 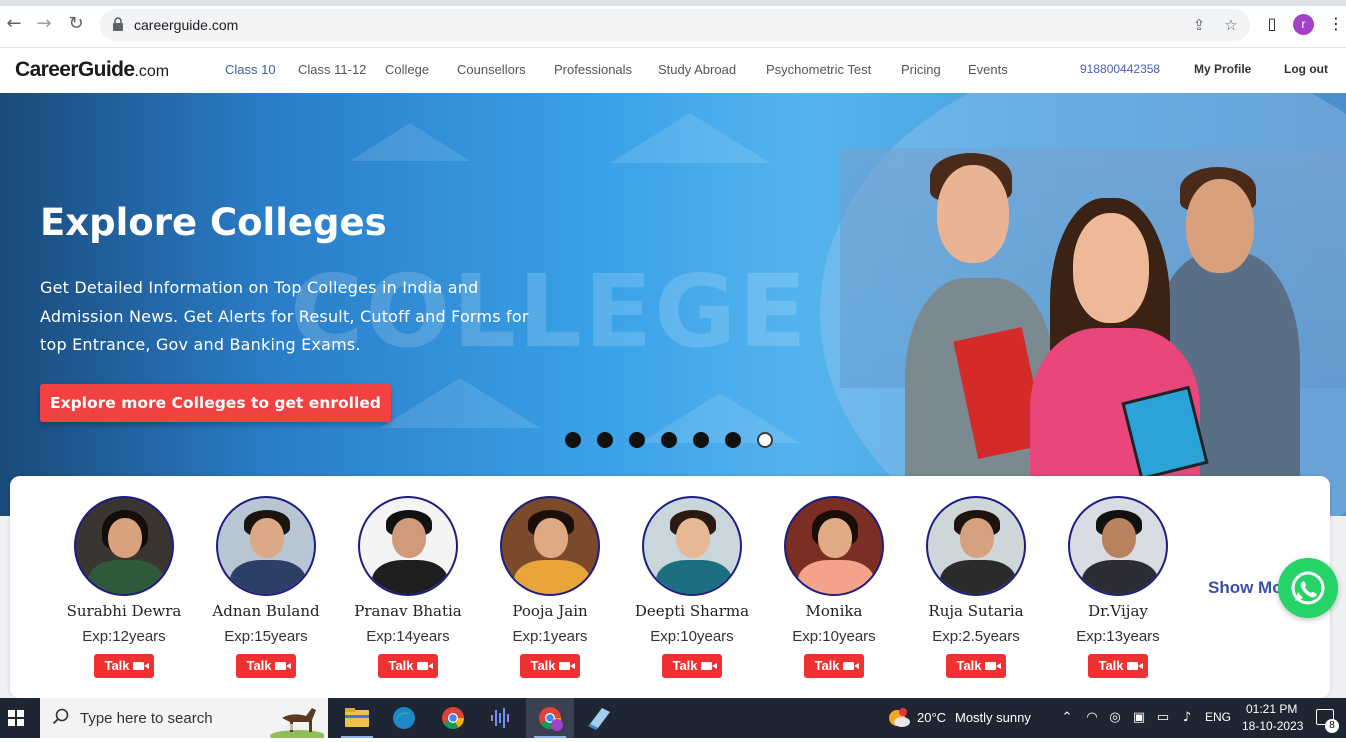 I want to click on taskbar-chrome, so click(x=453, y=718).